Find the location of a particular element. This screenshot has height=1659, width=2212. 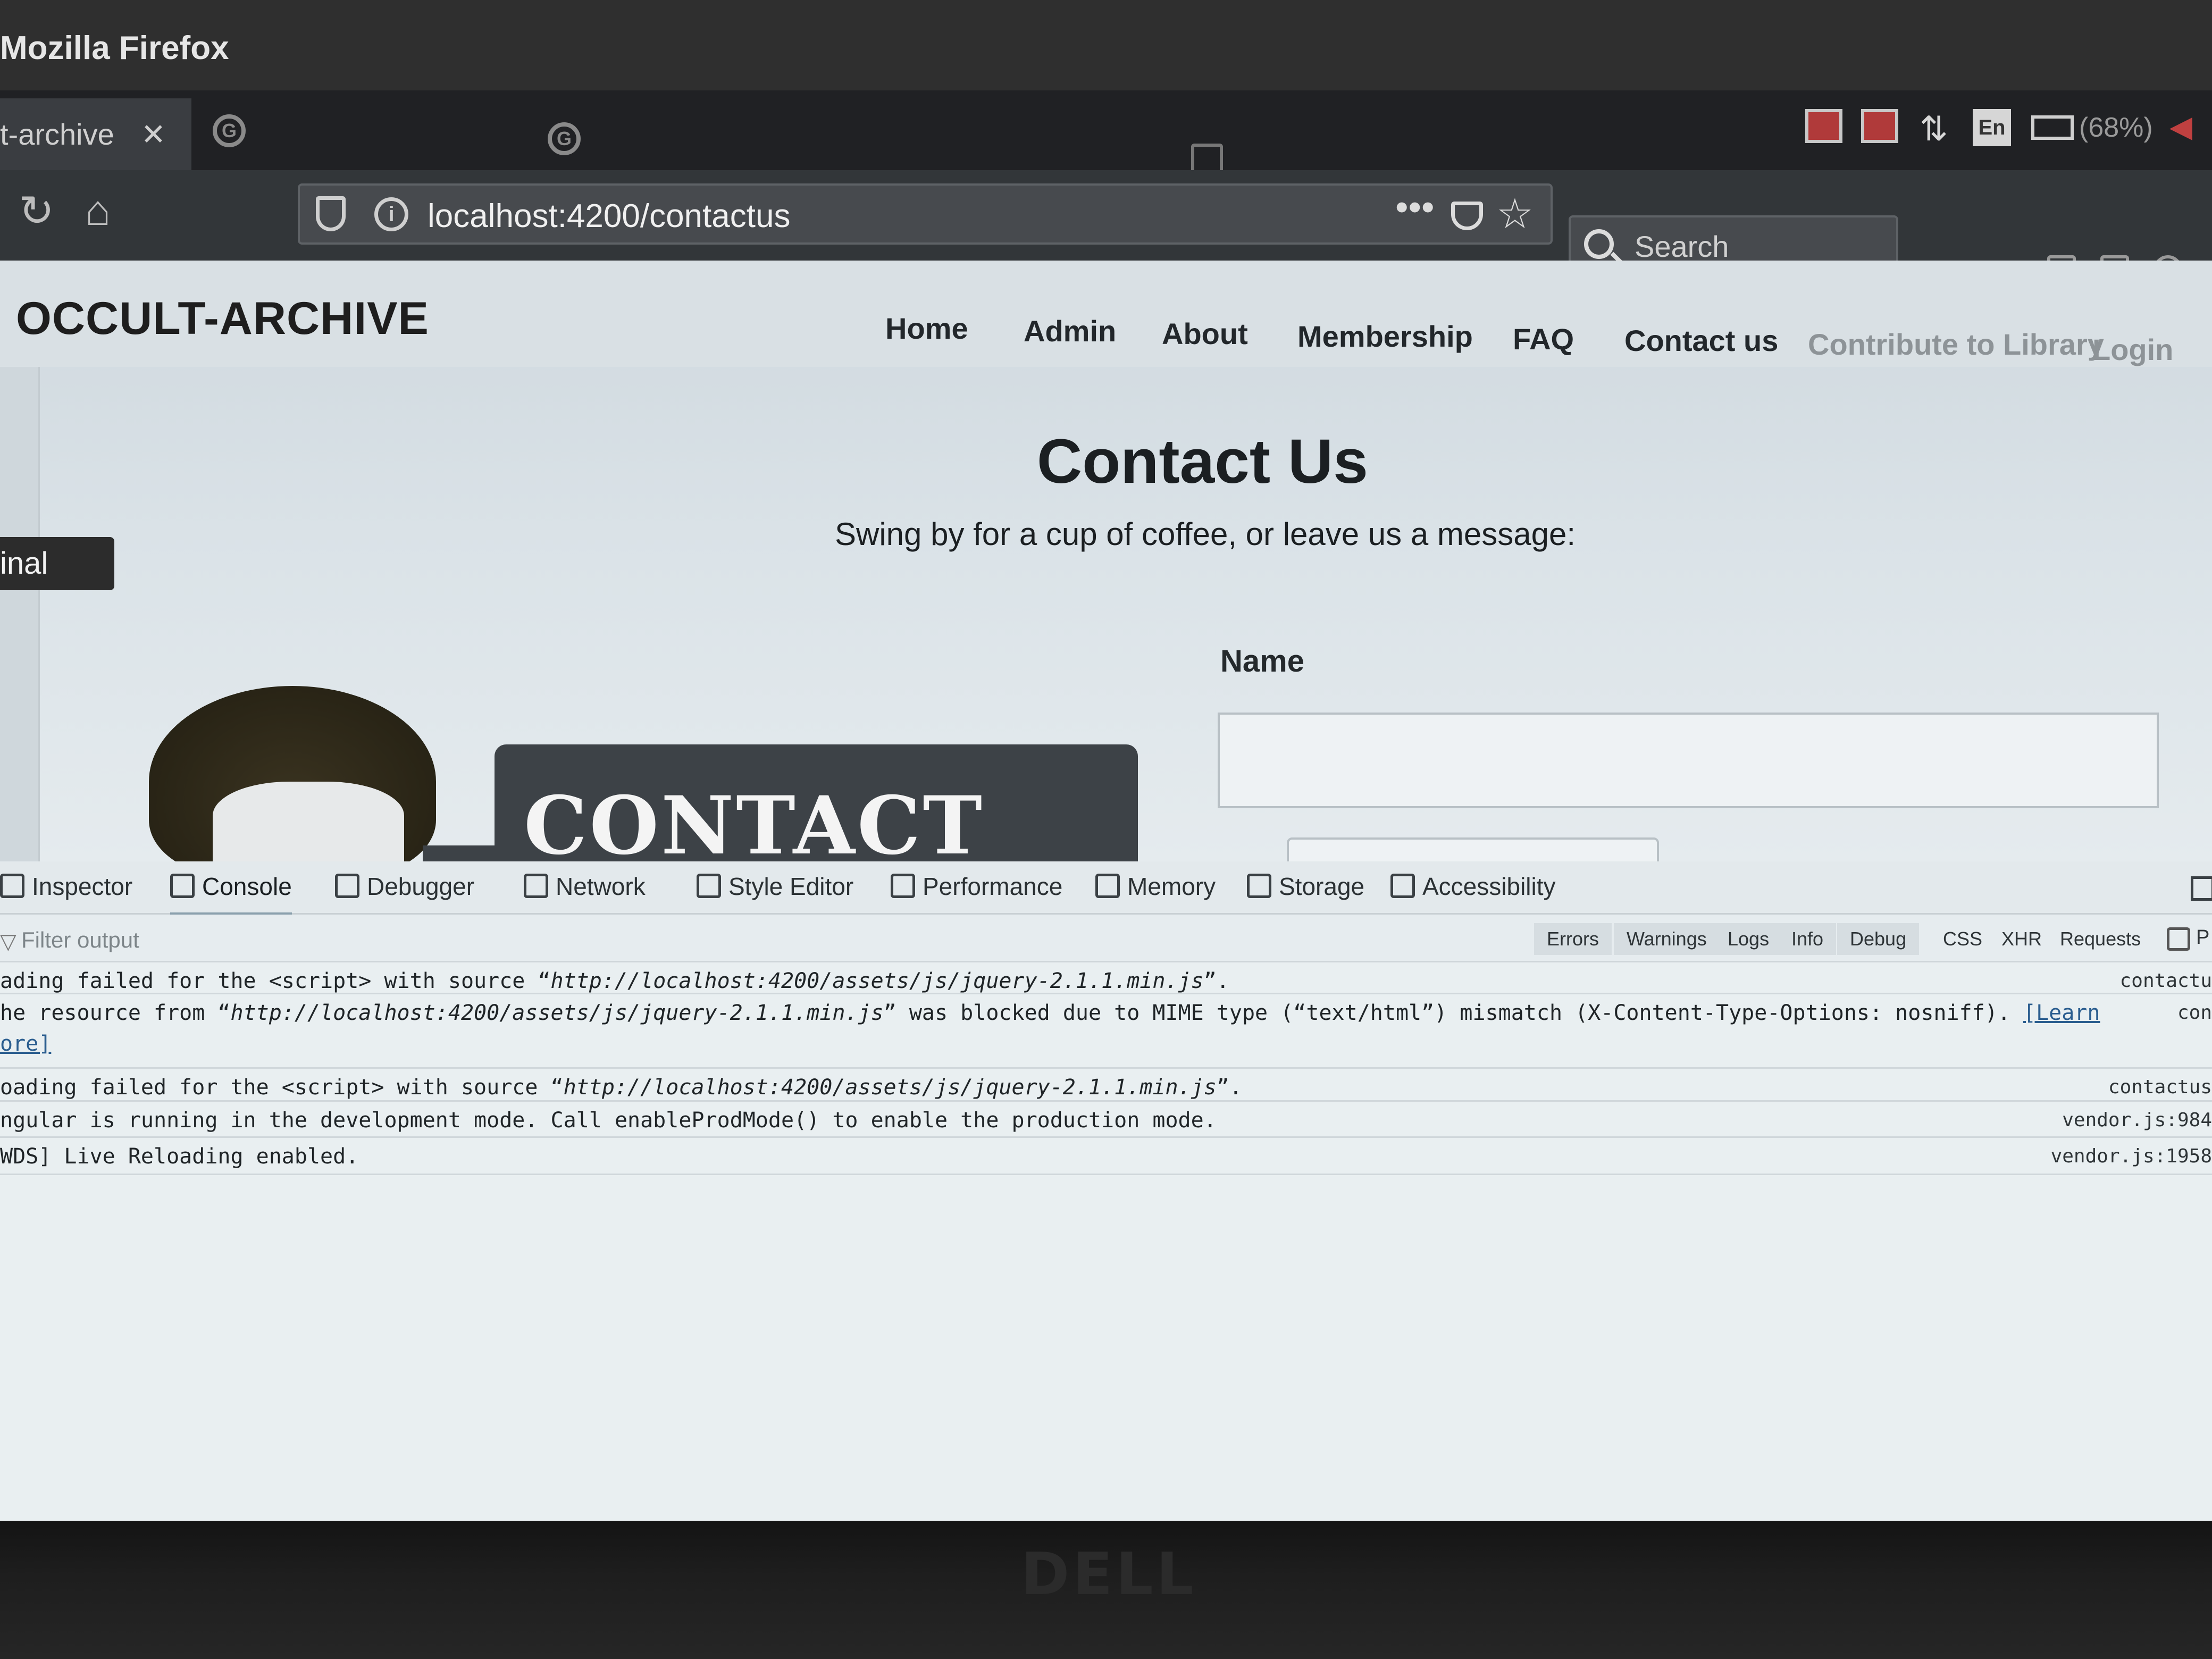

nav-contact-us: Contact us is located at coordinates (1701, 340).